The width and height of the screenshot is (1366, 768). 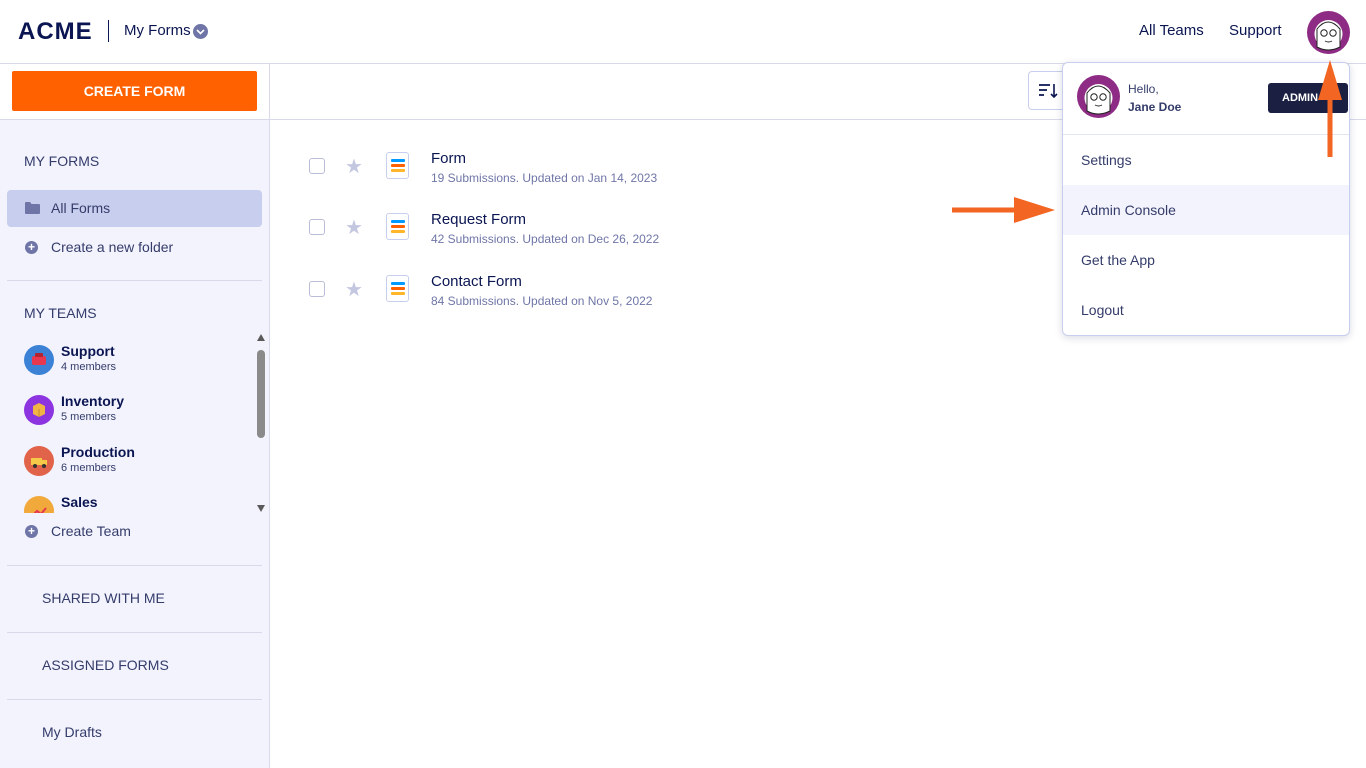 I want to click on greeting: Hello,, so click(x=1143, y=89).